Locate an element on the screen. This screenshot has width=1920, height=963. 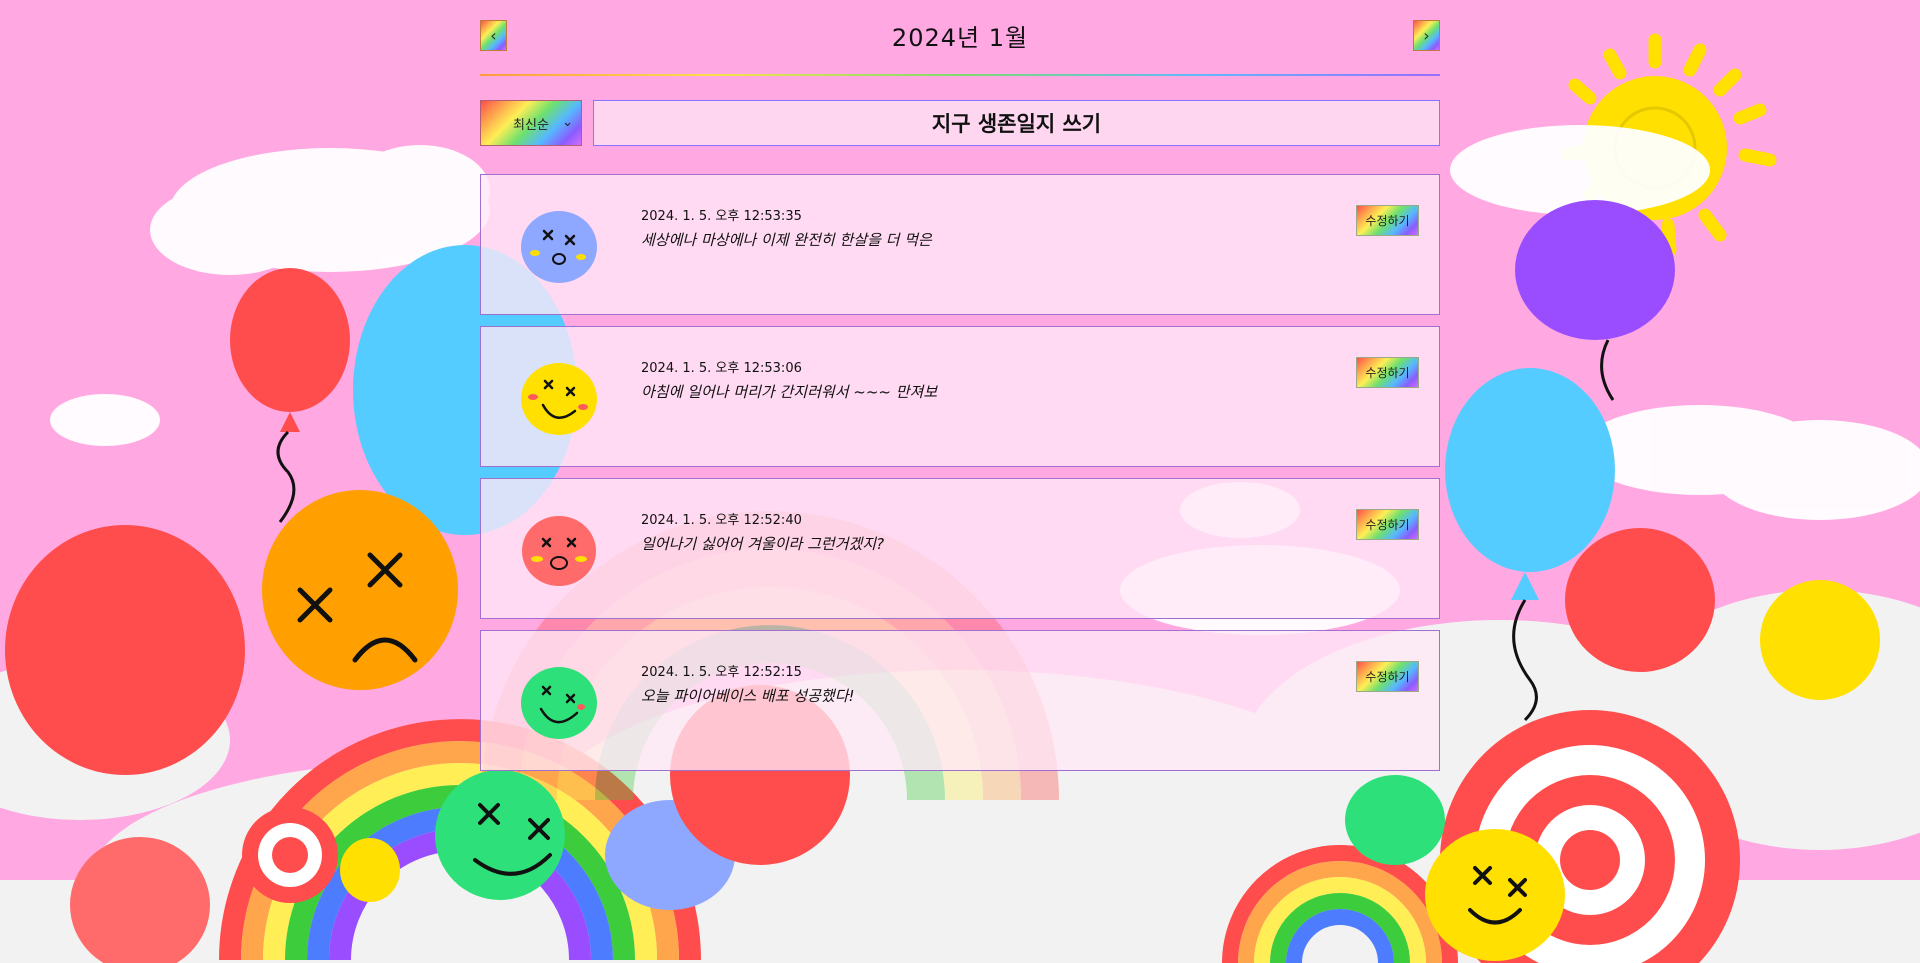
chevron-right-icon: › is located at coordinates (1426, 35).